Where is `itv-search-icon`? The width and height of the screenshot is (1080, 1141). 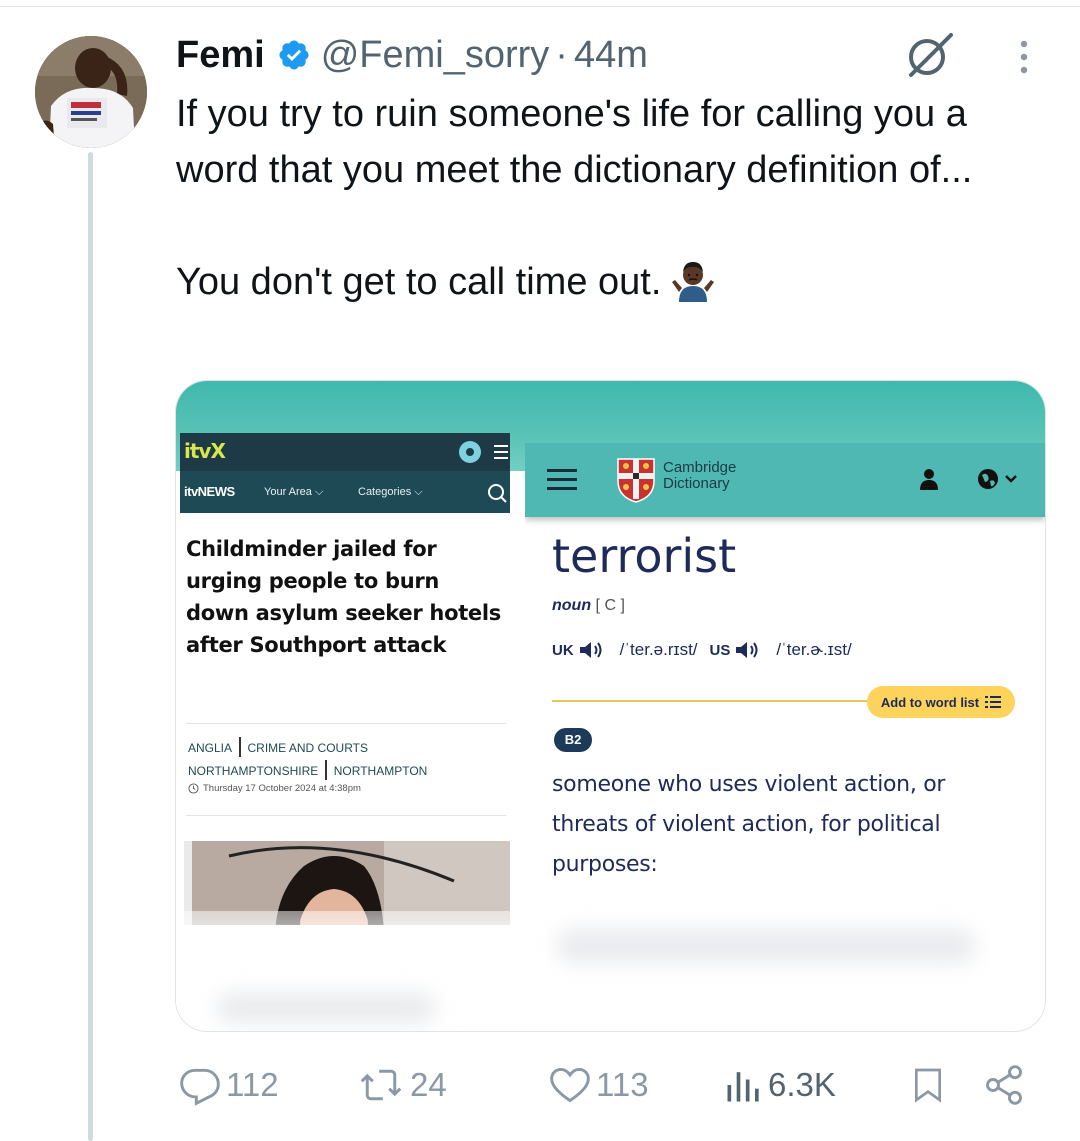
itv-search-icon is located at coordinates (497, 493).